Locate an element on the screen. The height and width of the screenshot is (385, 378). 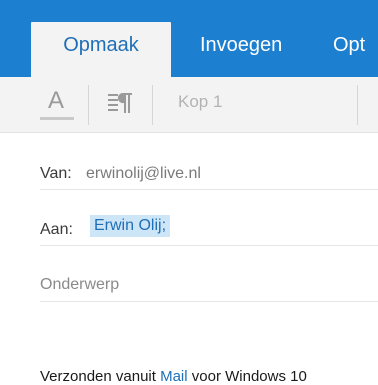
mail-link: Mail is located at coordinates (174, 376).